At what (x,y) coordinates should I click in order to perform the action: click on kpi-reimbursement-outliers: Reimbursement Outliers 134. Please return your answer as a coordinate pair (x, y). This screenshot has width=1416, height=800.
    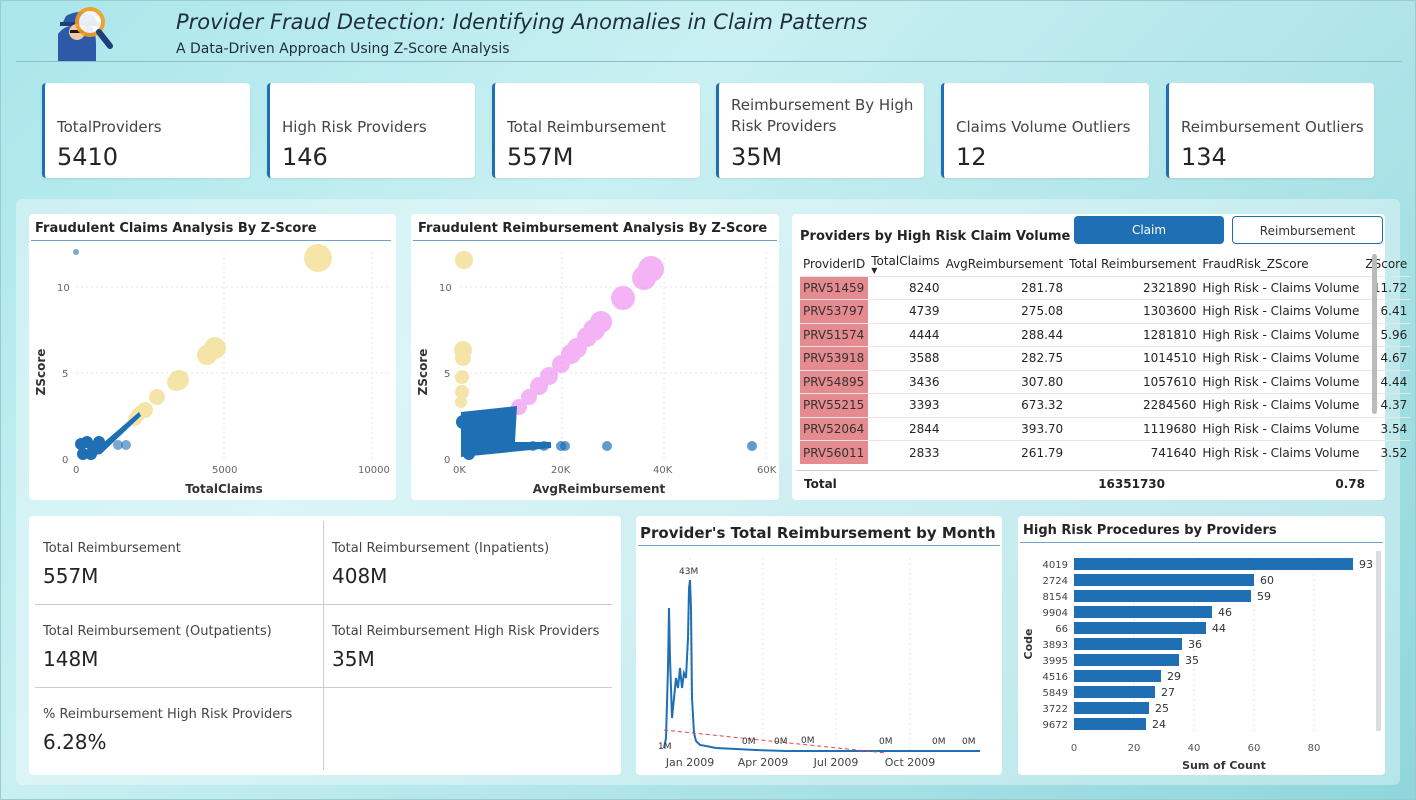
    Looking at the image, I should click on (1270, 130).